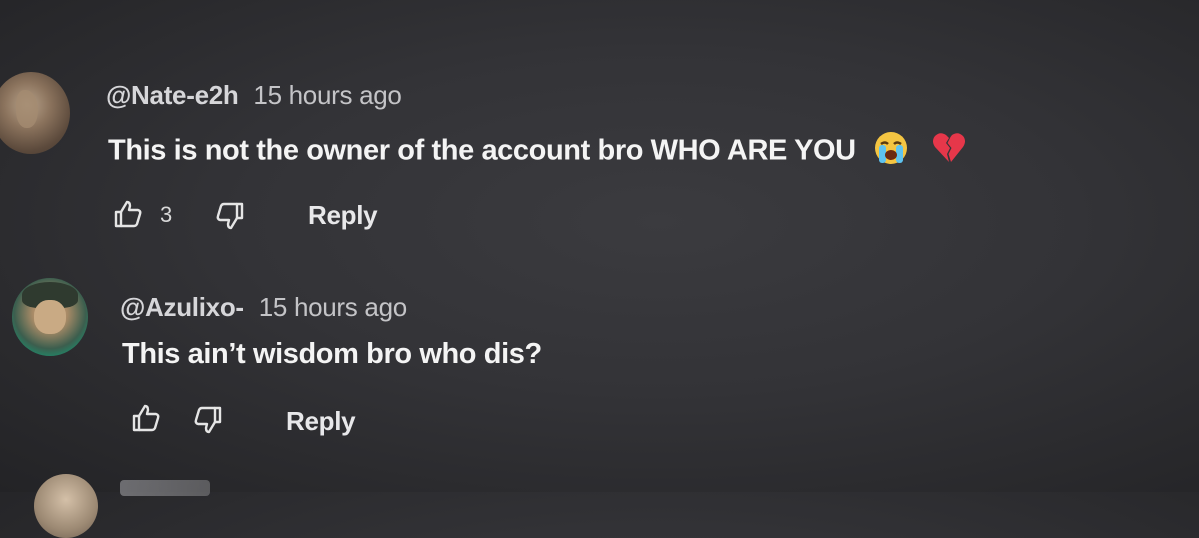  I want to click on avatar-face, so click(50, 317).